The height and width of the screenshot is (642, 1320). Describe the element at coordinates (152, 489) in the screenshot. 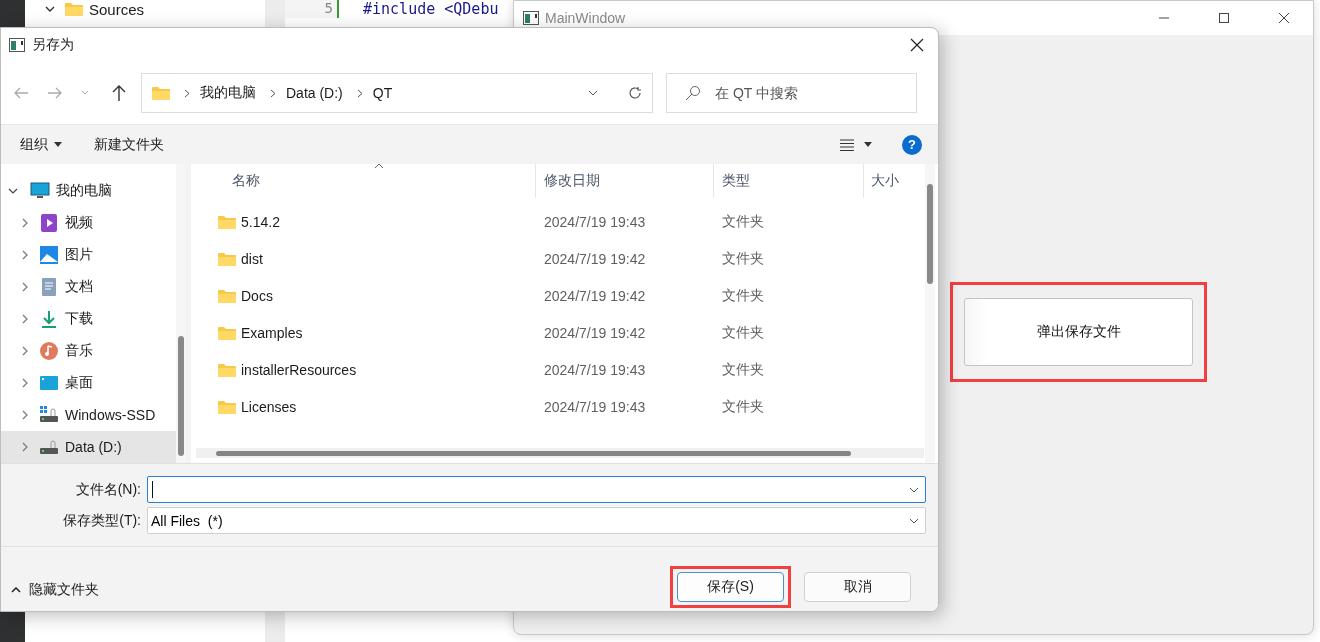

I see `text-cursor` at that location.